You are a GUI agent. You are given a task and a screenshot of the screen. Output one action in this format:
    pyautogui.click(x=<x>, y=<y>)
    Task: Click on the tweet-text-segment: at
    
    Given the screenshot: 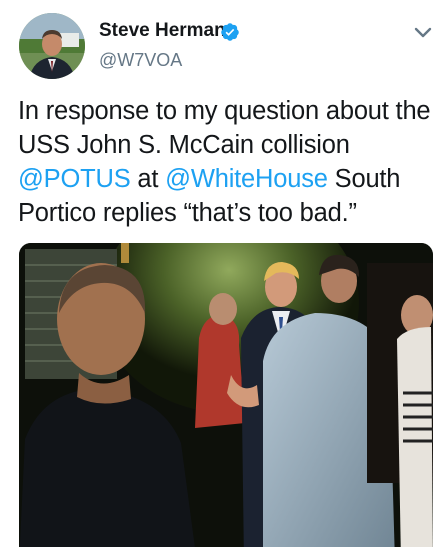 What is the action you would take?
    pyautogui.click(x=148, y=179)
    